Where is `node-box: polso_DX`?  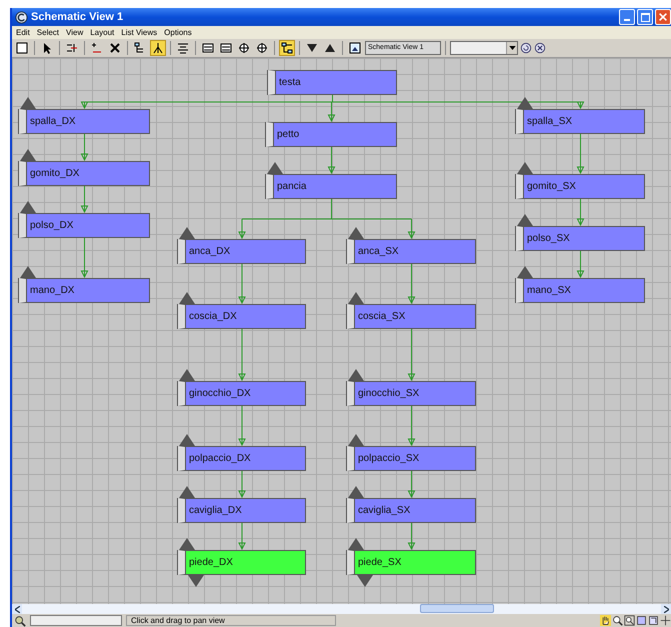 node-box: polso_DX is located at coordinates (84, 225).